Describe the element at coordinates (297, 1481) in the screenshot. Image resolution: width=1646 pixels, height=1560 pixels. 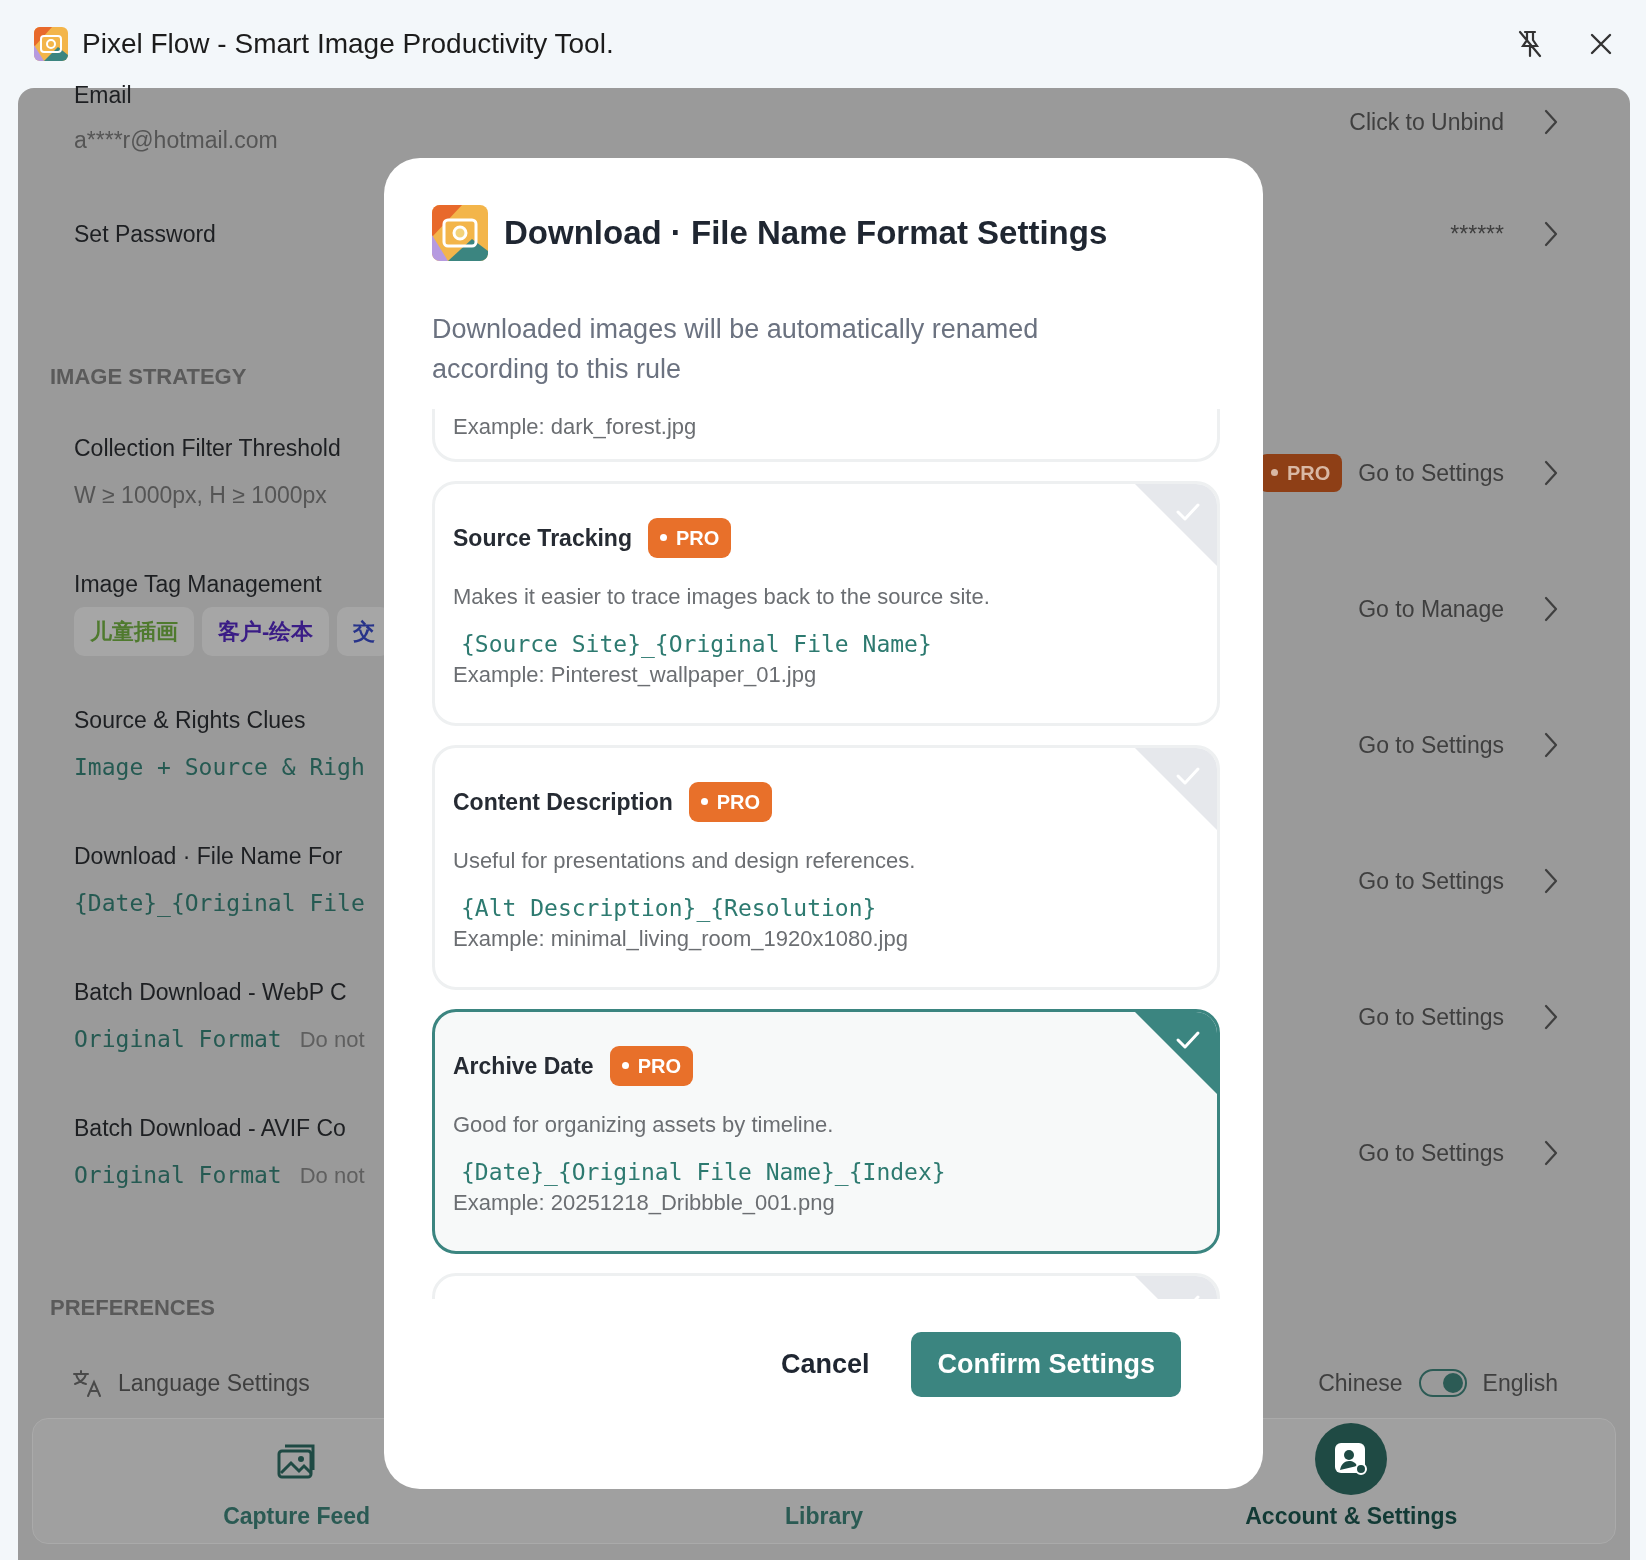
I see `nav-tab: Capture Feed` at that location.